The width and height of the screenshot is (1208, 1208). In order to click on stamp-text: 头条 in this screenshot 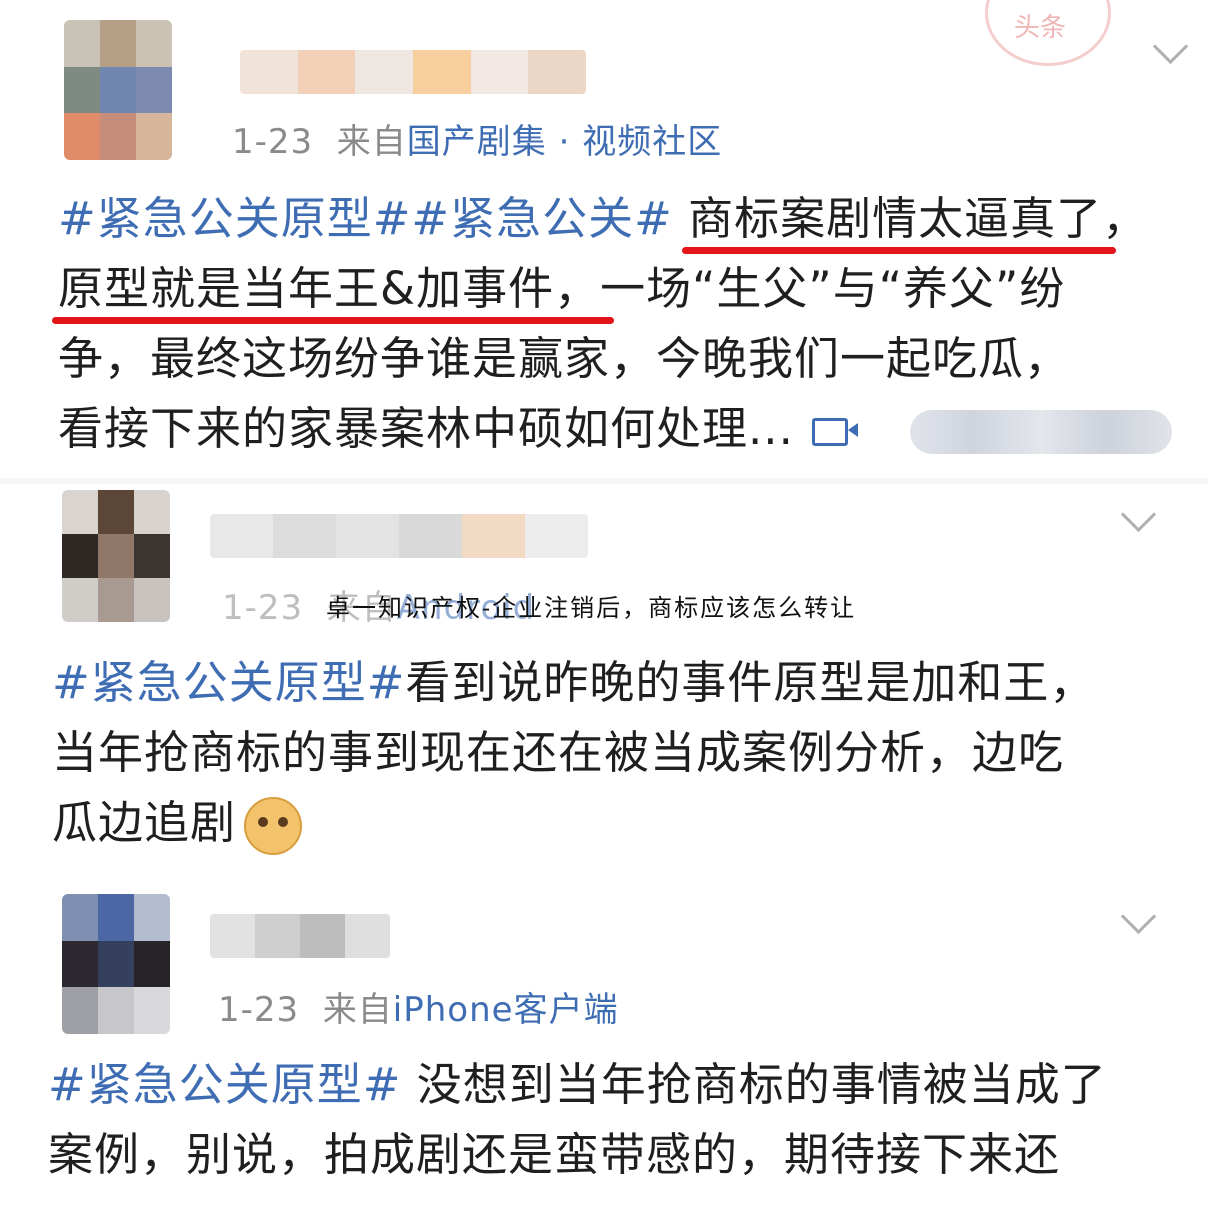, I will do `click(1040, 28)`.